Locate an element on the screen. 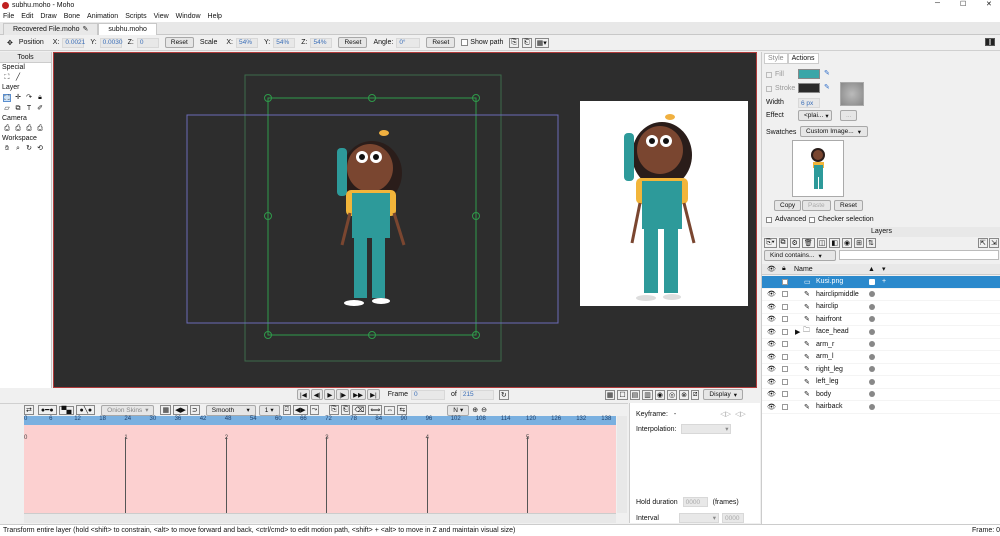 Image resolution: width=1000 pixels, height=536 pixels. delete-keys-icon: ⌫ is located at coordinates (359, 410).